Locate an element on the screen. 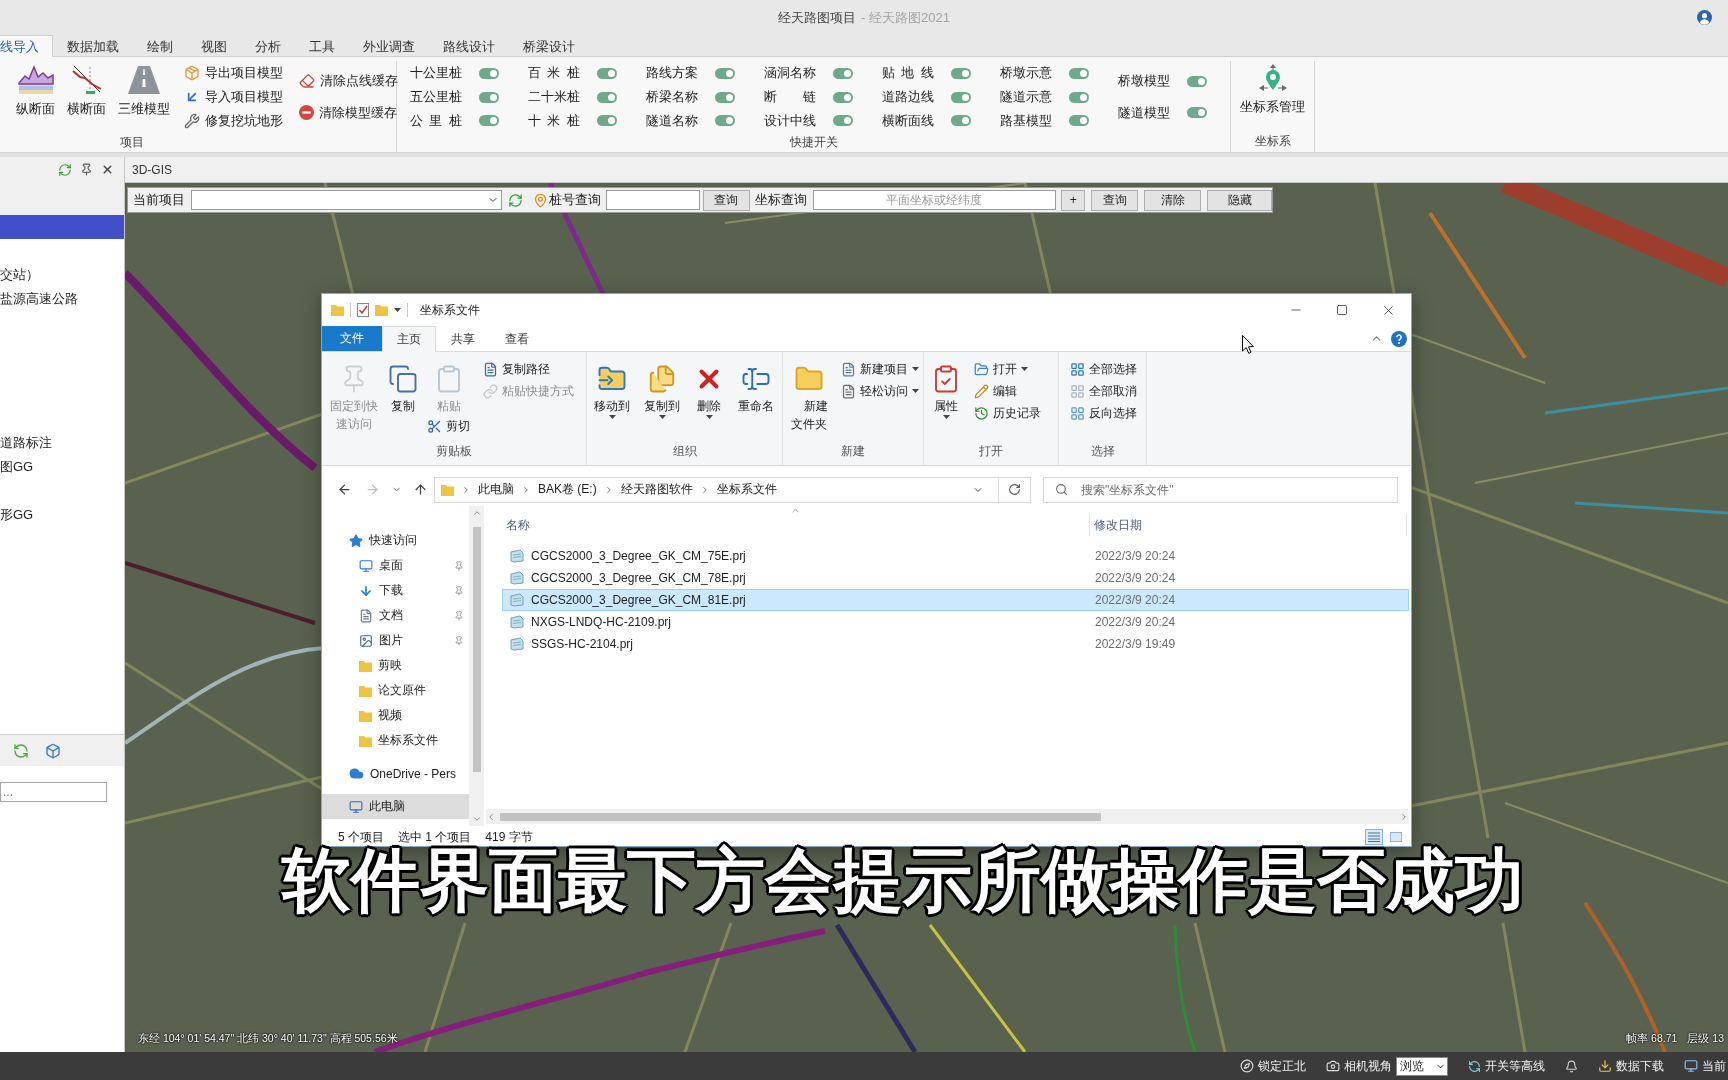  tree-item: 交站） is located at coordinates (62, 275).